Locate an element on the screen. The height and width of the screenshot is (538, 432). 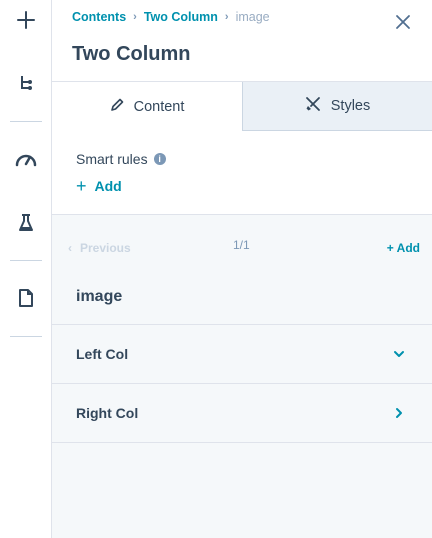
tab-styles-label: Styles is located at coordinates (350, 106).